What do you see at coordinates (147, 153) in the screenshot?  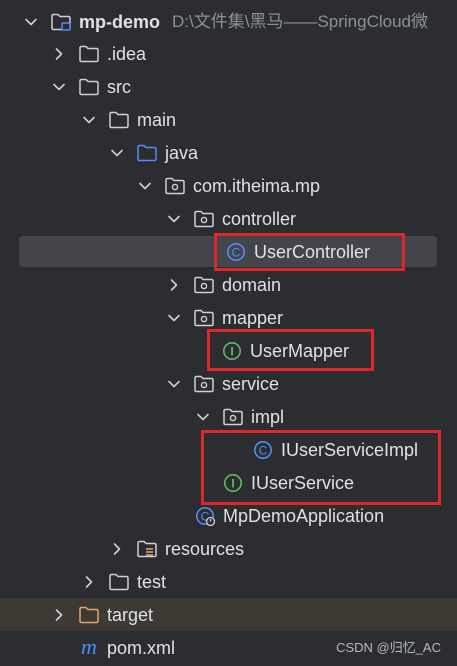 I see `source-root-folder-icon` at bounding box center [147, 153].